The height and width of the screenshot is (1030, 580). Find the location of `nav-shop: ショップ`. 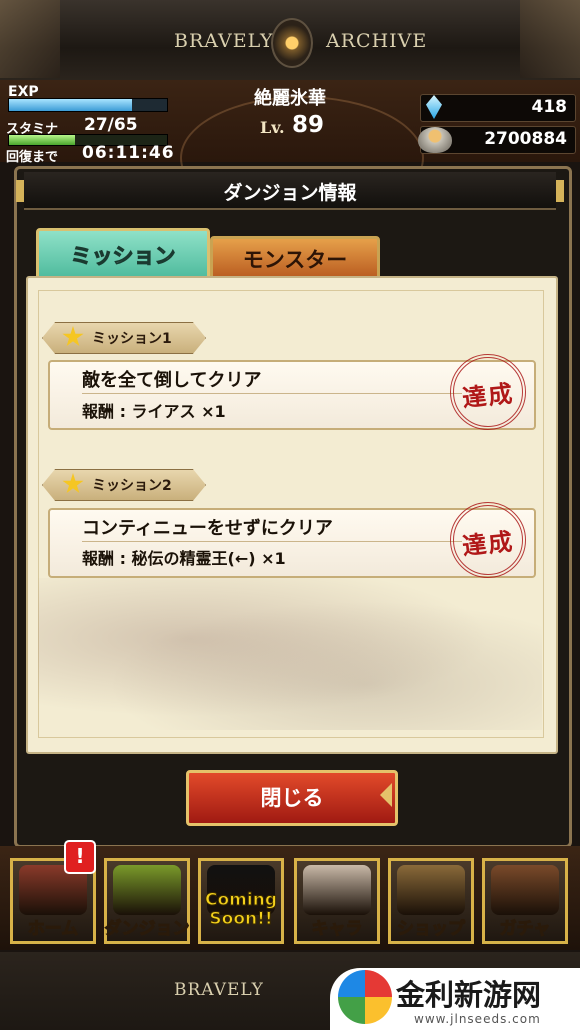

nav-shop: ショップ is located at coordinates (431, 901).